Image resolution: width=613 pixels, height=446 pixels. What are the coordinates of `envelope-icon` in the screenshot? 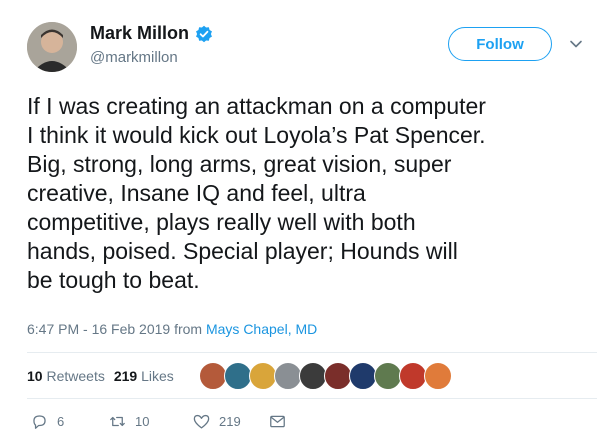 It's located at (277, 421).